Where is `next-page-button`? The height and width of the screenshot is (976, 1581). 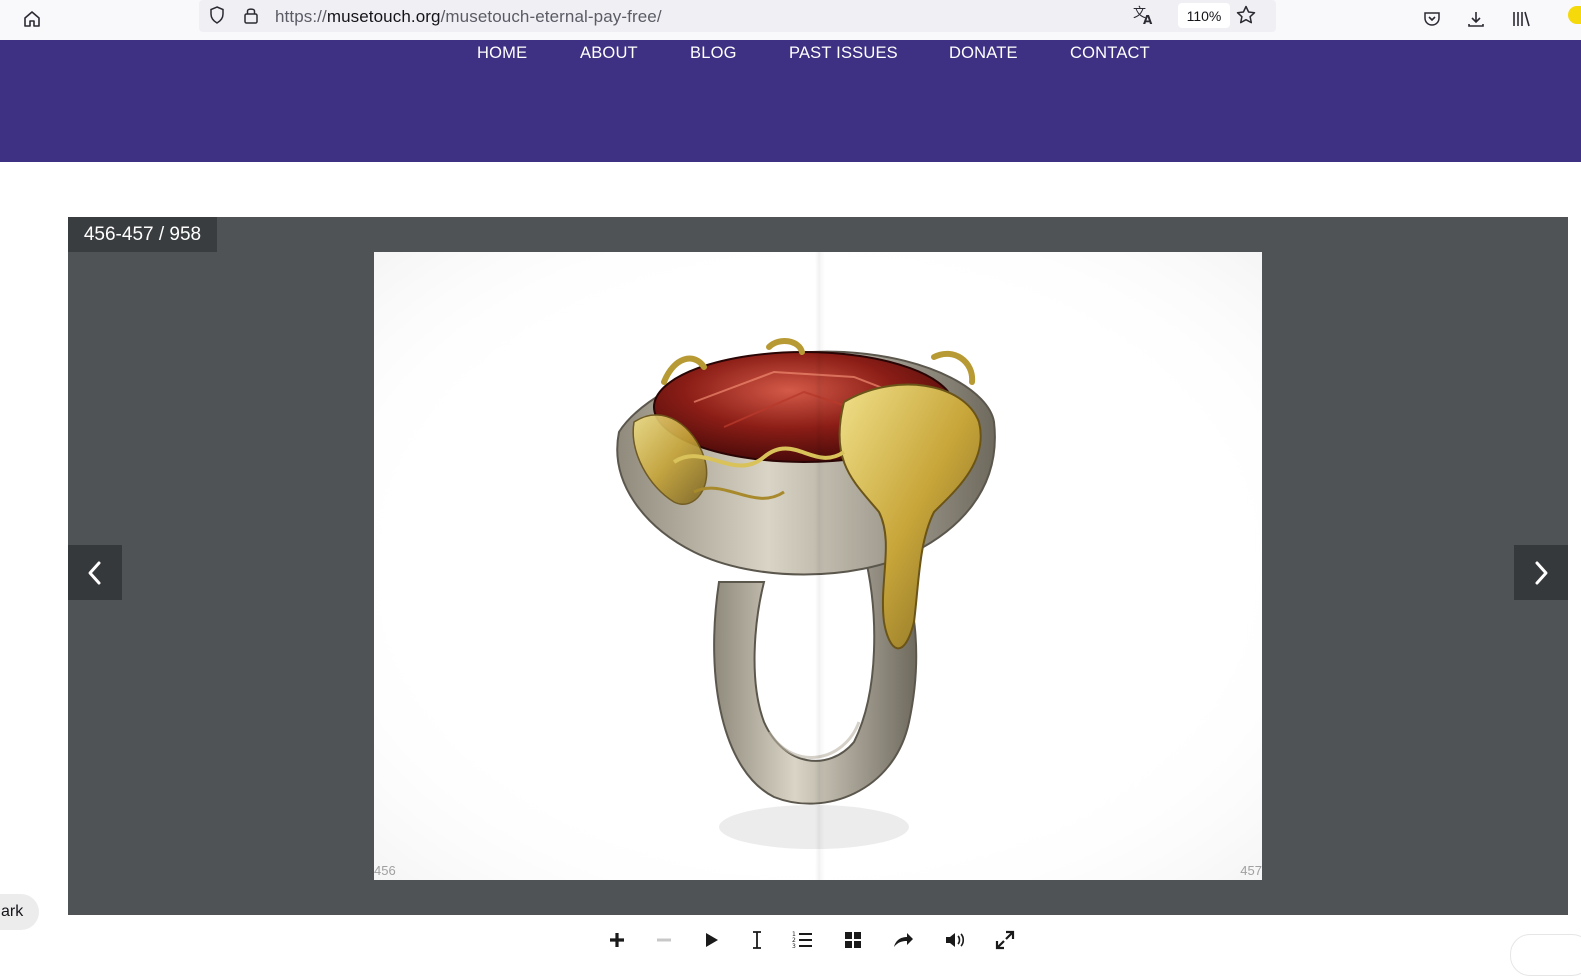 next-page-button is located at coordinates (1541, 572).